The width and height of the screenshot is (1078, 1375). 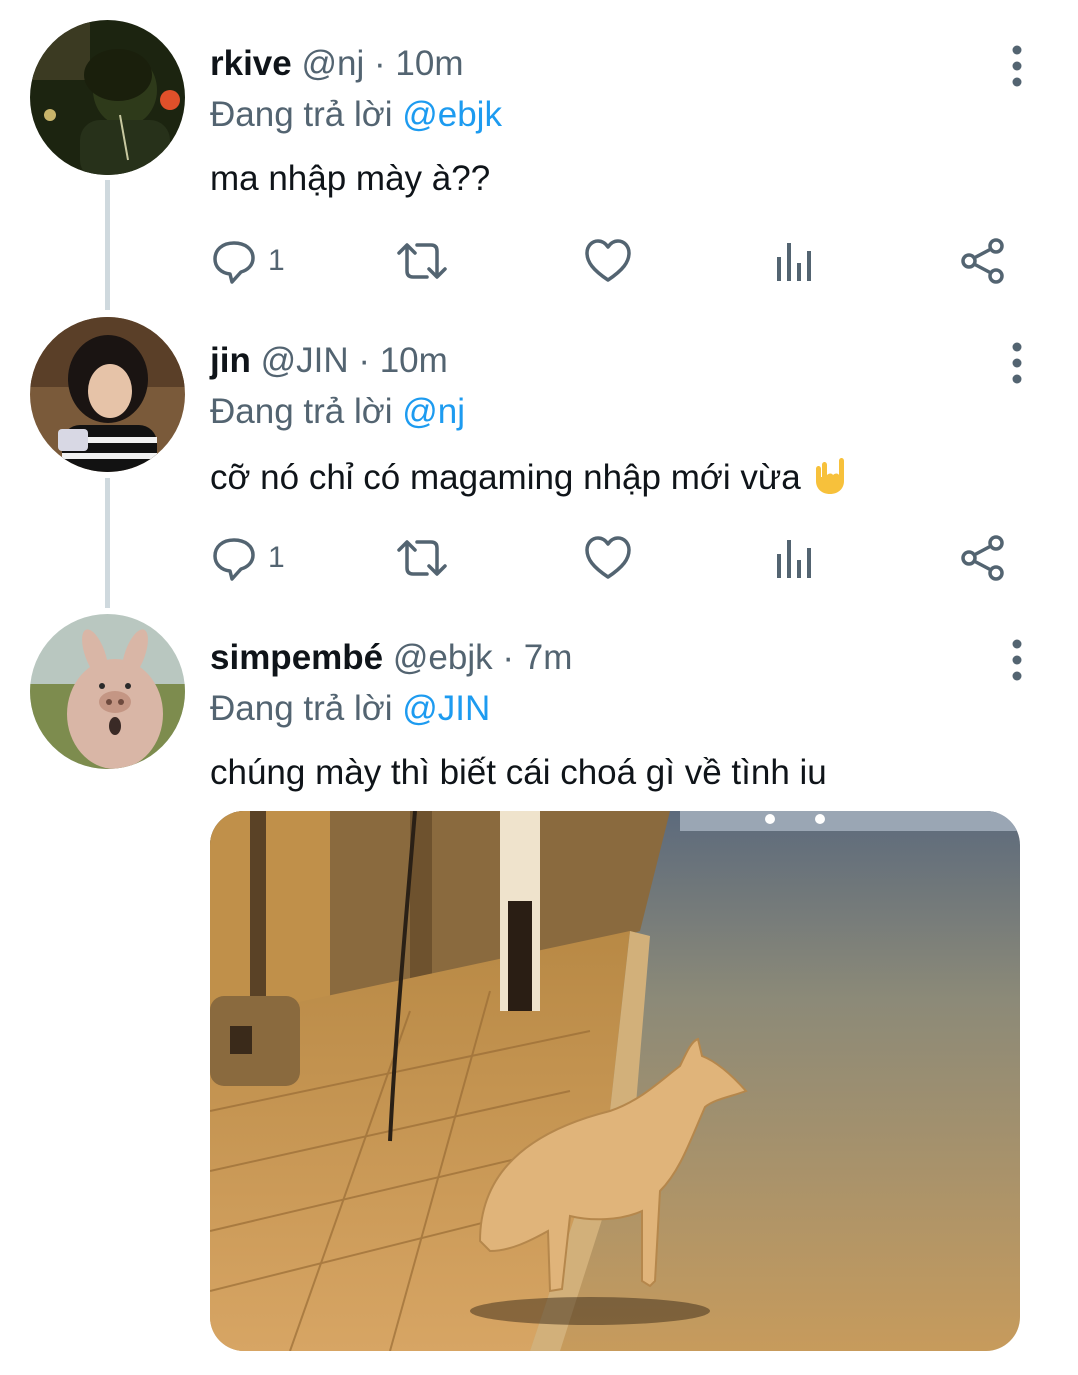 I want to click on tweet-text-content: cỡ nó chỉ có magaming nhập mới vừa, so click(x=505, y=477).